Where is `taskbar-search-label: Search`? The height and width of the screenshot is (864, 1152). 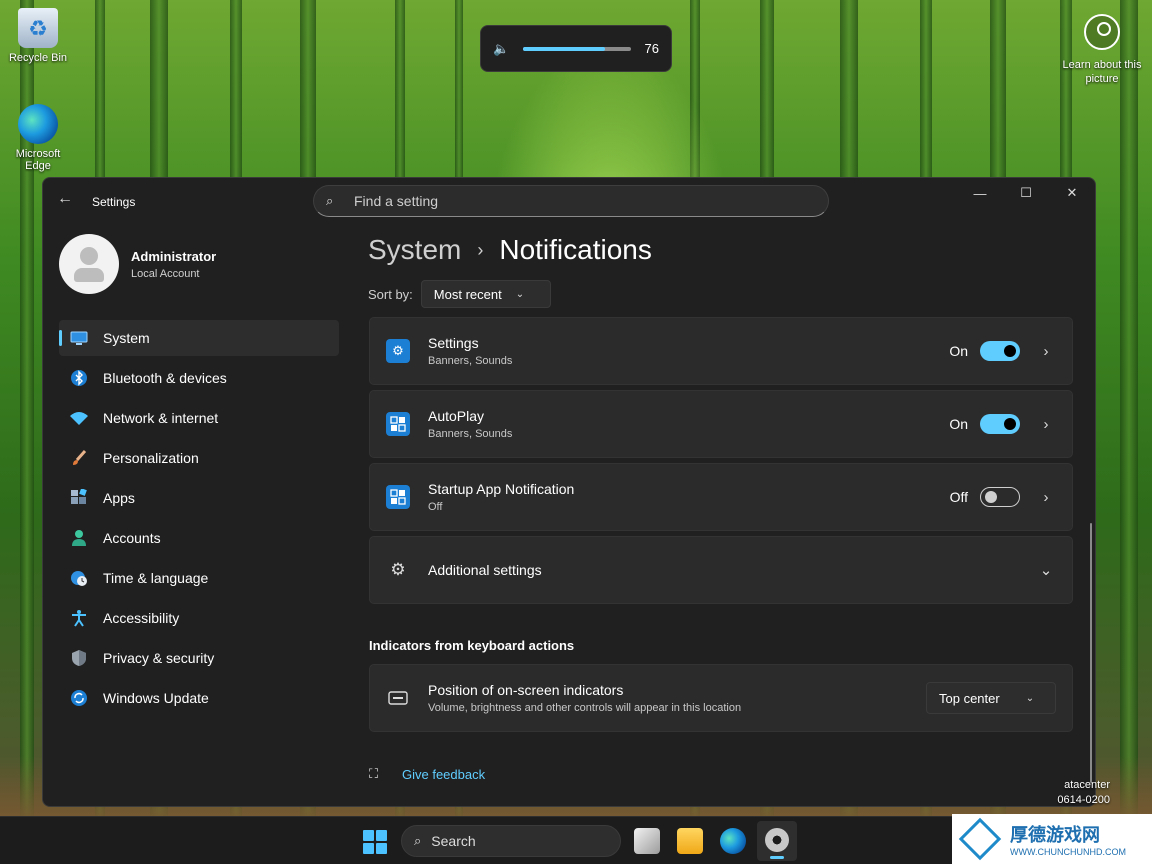 taskbar-search-label: Search is located at coordinates (453, 841).